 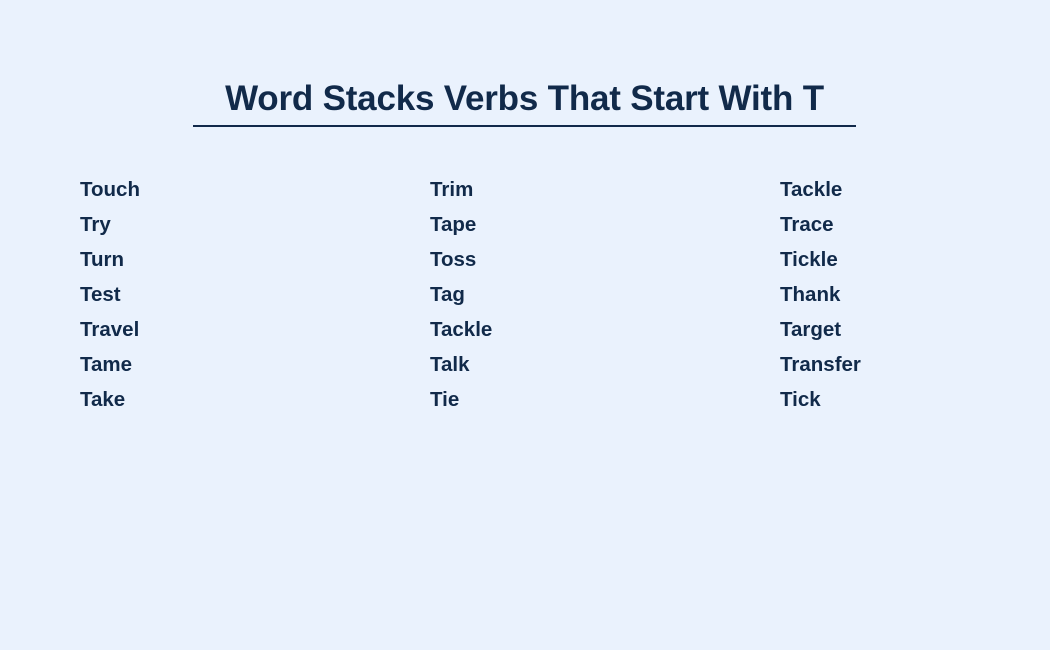 What do you see at coordinates (447, 294) in the screenshot?
I see `list-item: Tag` at bounding box center [447, 294].